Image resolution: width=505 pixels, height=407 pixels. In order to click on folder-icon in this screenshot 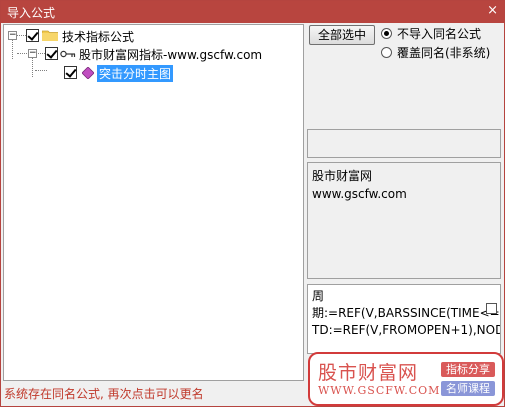, I will do `click(50, 35)`.